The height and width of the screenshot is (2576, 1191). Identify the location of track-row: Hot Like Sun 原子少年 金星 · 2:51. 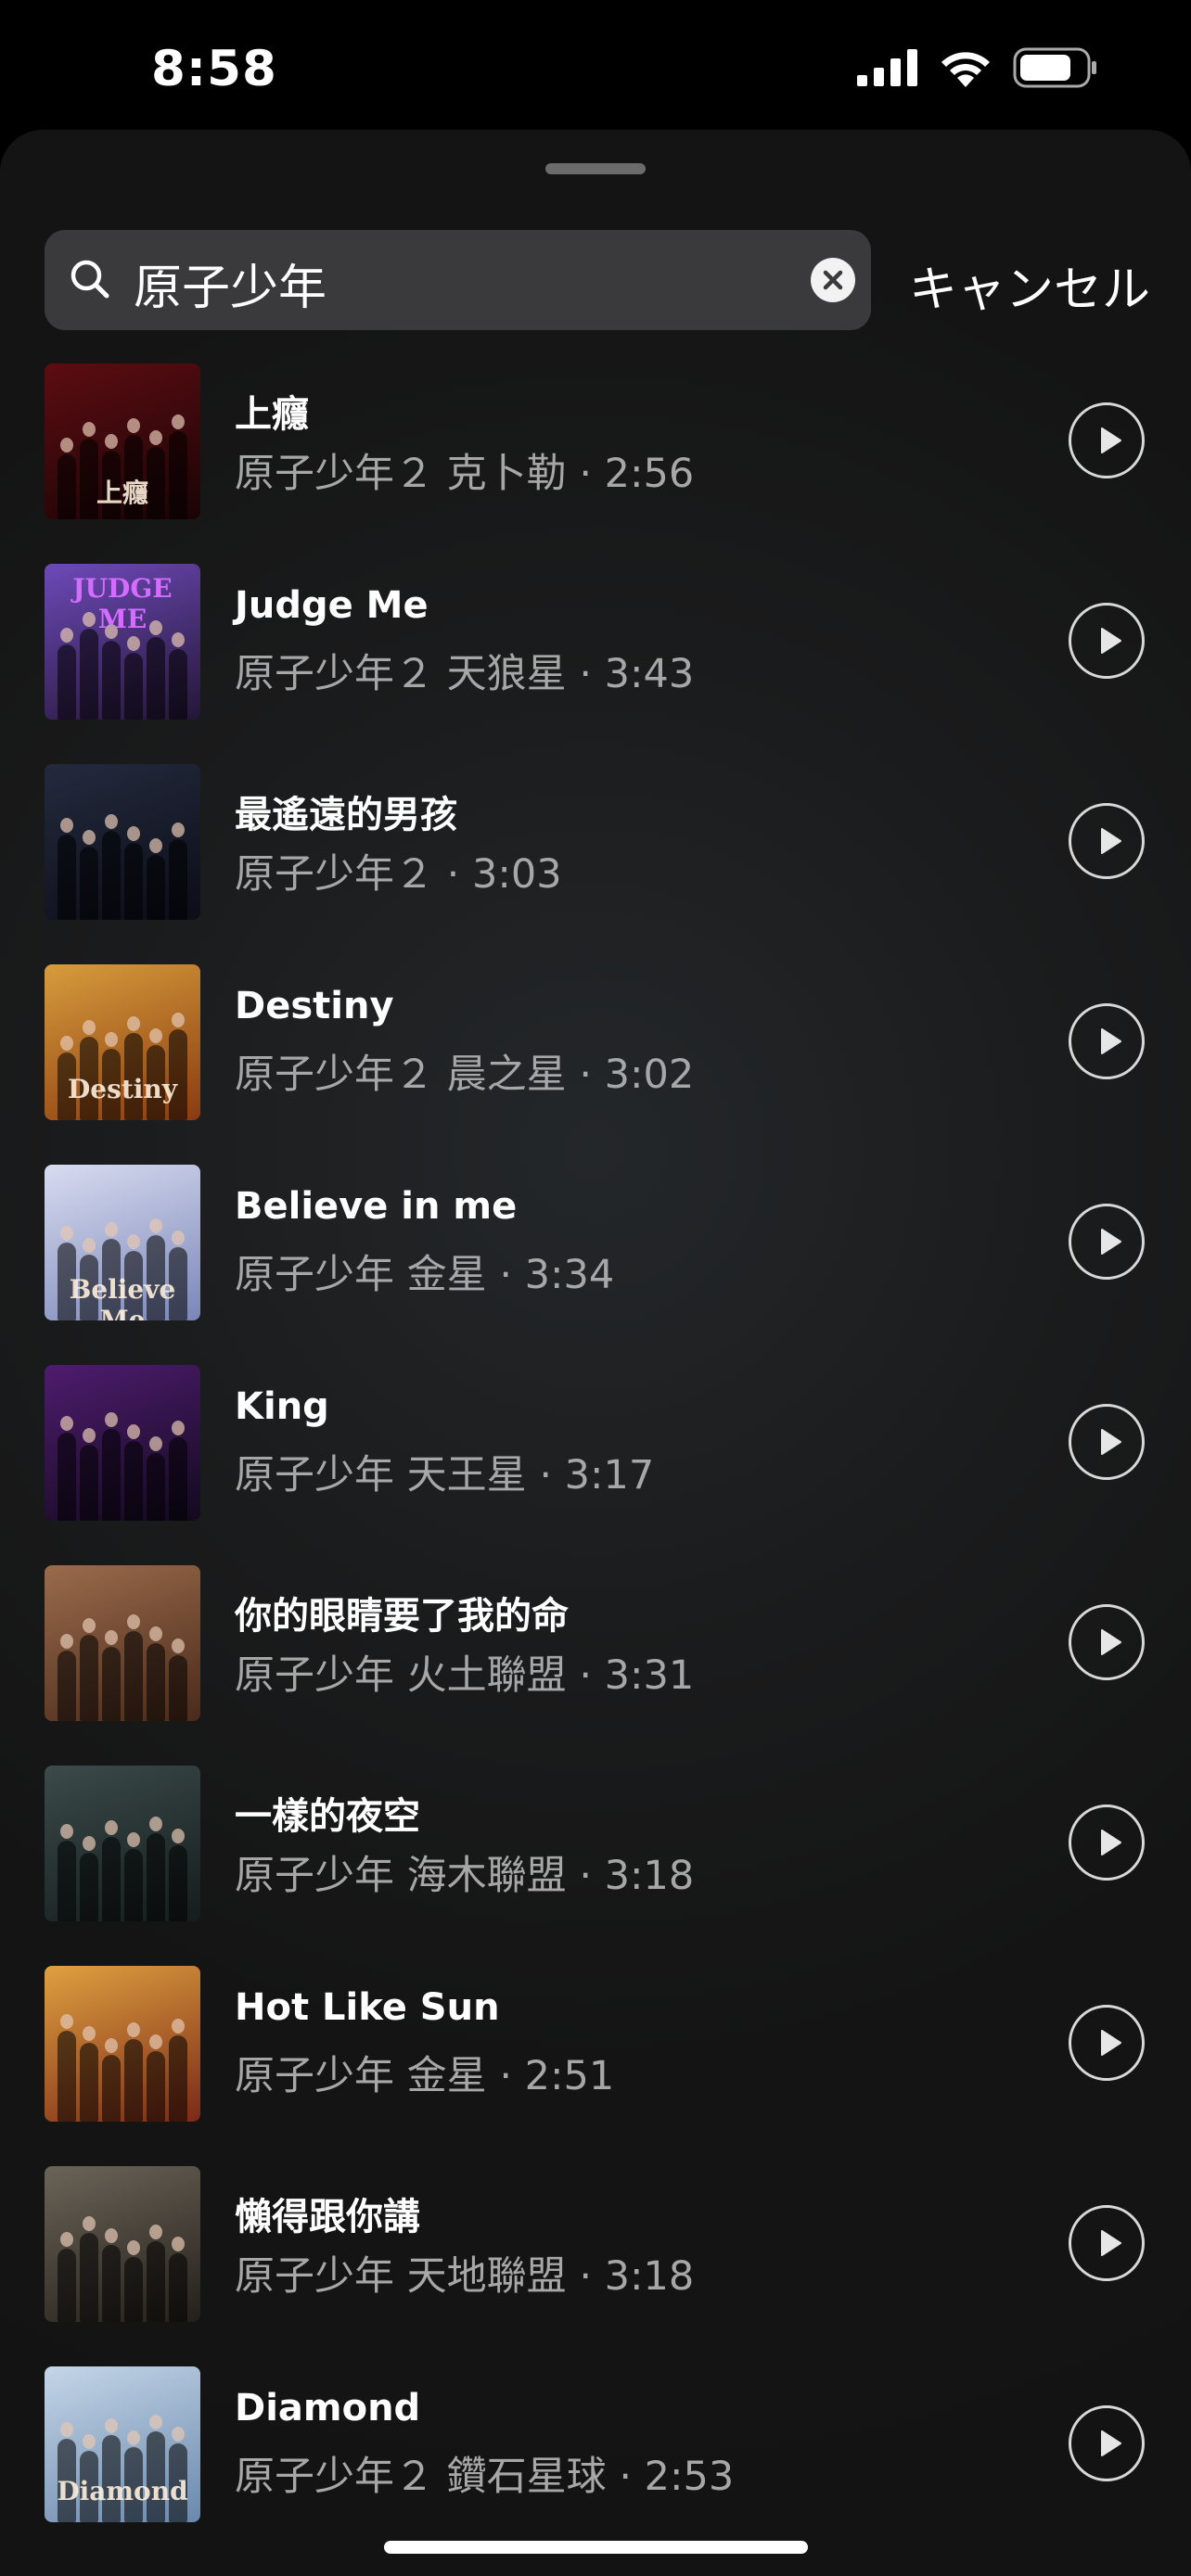
(595, 2066).